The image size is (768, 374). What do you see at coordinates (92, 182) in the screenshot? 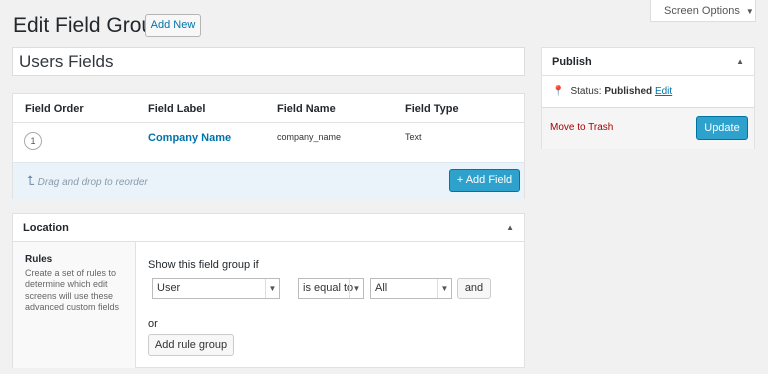
I see `drag-hint-text: Drag and drop to reorder` at bounding box center [92, 182].